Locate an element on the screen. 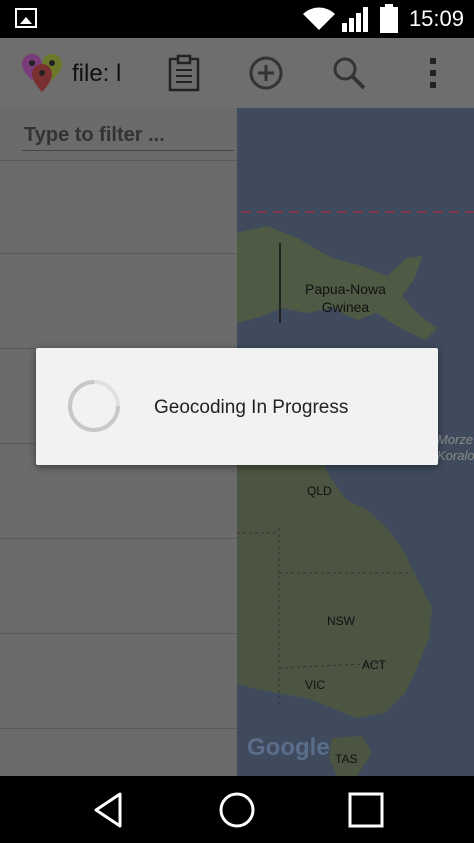 This screenshot has height=843, width=474. map-label-morze: Morze Koralow is located at coordinates (455, 447).